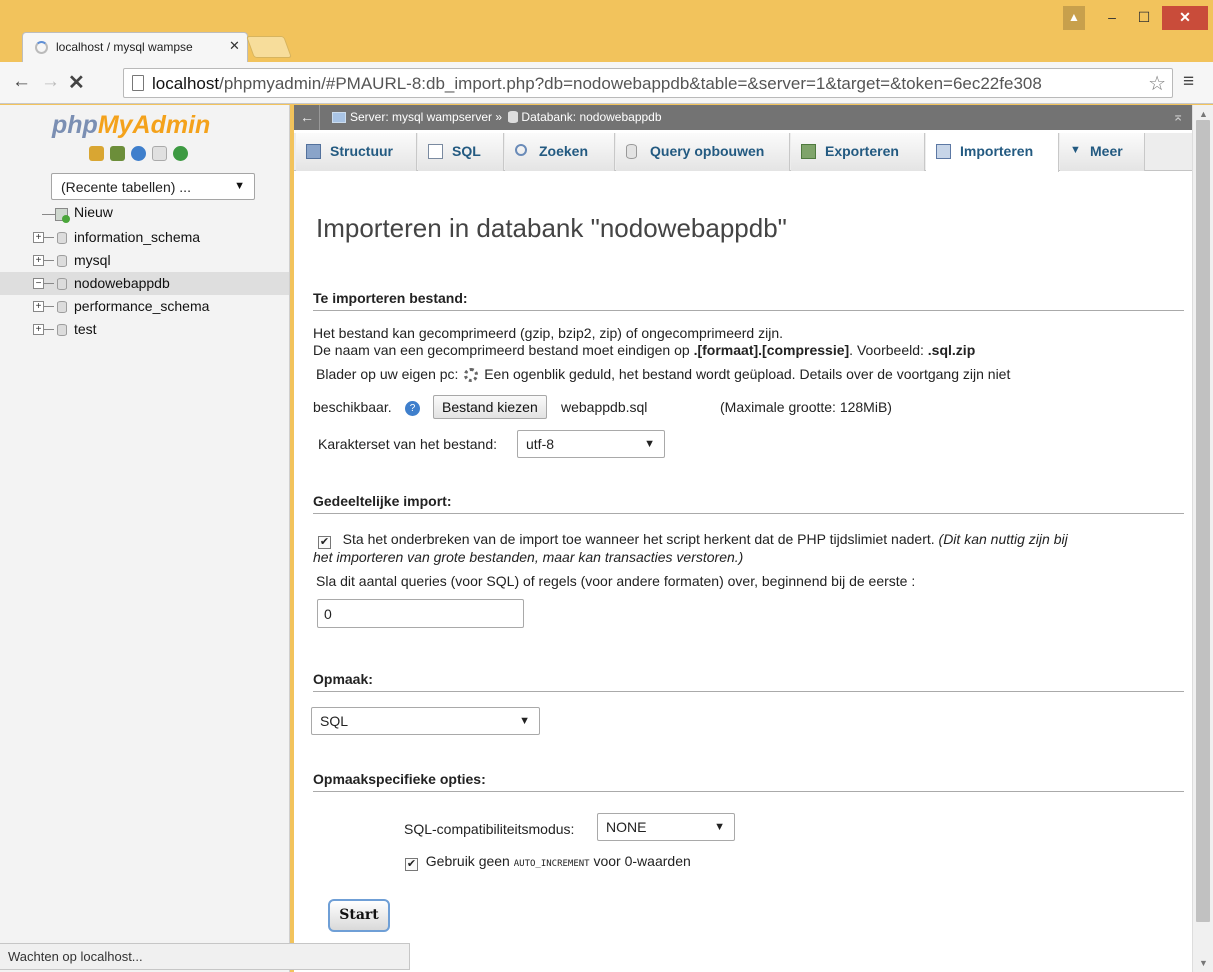  I want to click on tab-title: localhost / mysql wampse, so click(124, 47).